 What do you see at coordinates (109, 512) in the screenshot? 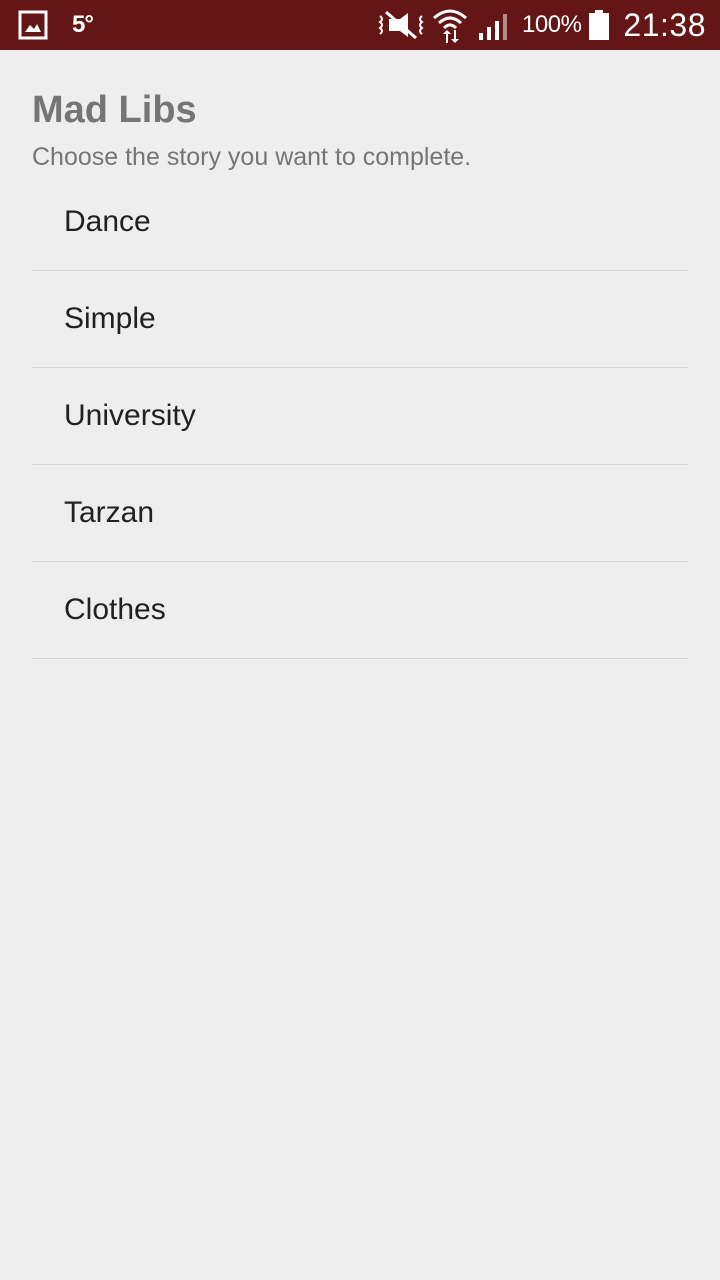
I see `story-label: Tarzan` at bounding box center [109, 512].